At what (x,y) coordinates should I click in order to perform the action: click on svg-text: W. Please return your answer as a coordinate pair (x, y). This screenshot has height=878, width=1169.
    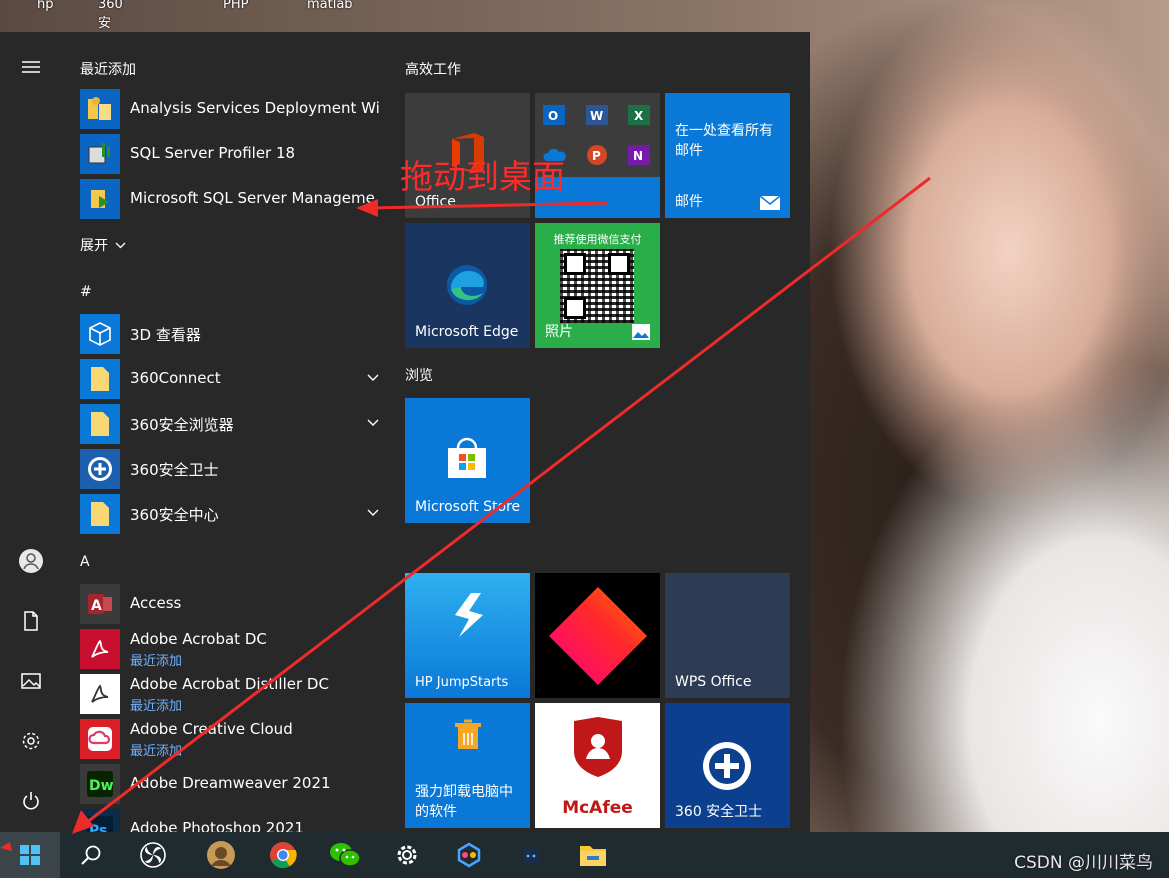
    Looking at the image, I should click on (596, 116).